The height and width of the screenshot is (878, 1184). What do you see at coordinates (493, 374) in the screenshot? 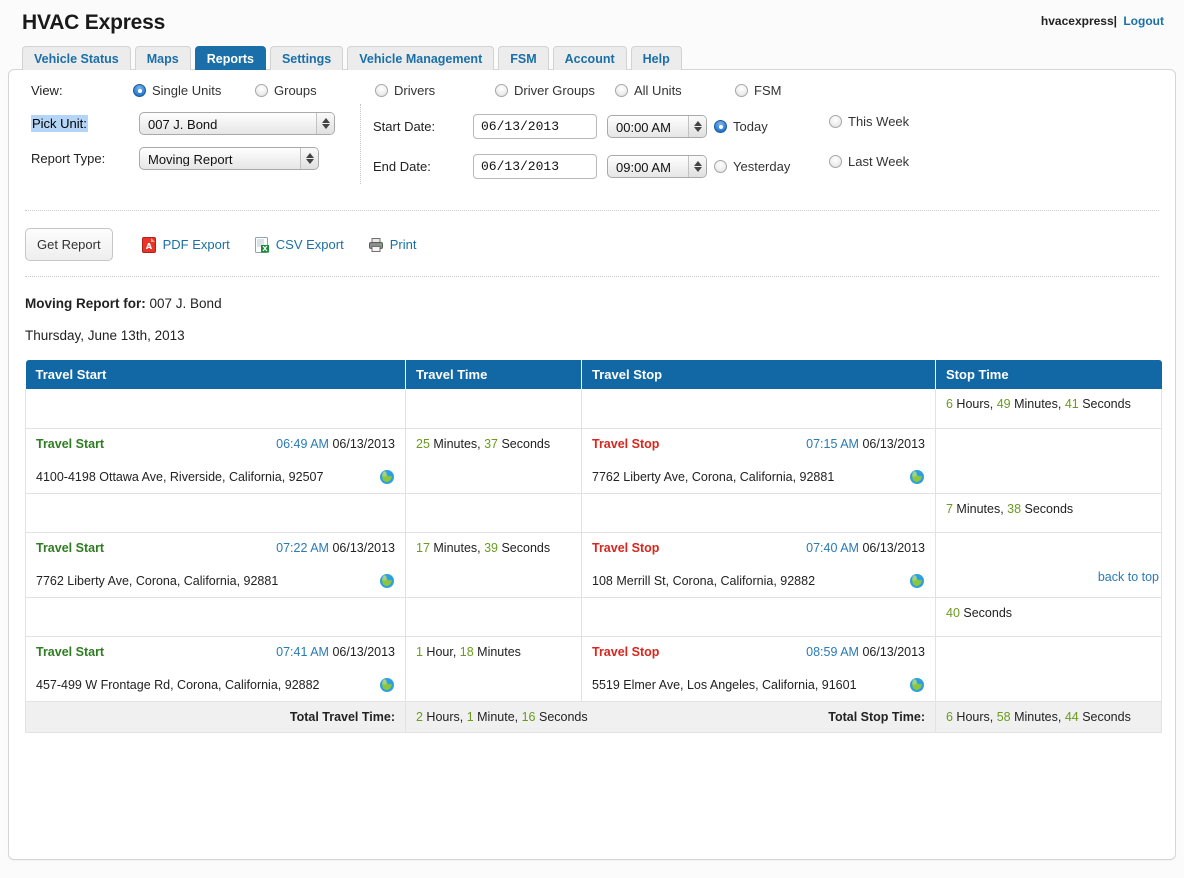
I see `column-header-travel-time: Travel Time` at bounding box center [493, 374].